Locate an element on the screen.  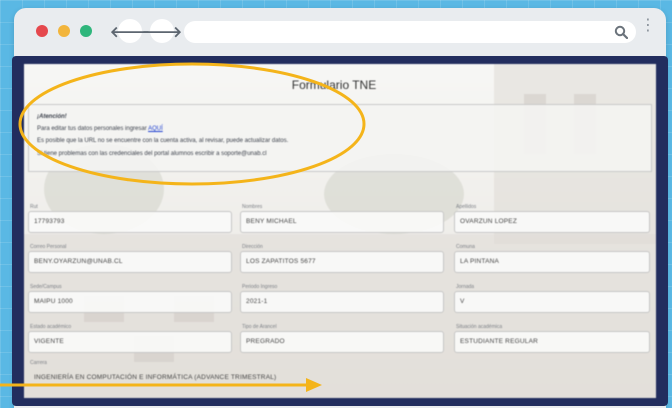
field-label: Estado académico is located at coordinates (51, 327).